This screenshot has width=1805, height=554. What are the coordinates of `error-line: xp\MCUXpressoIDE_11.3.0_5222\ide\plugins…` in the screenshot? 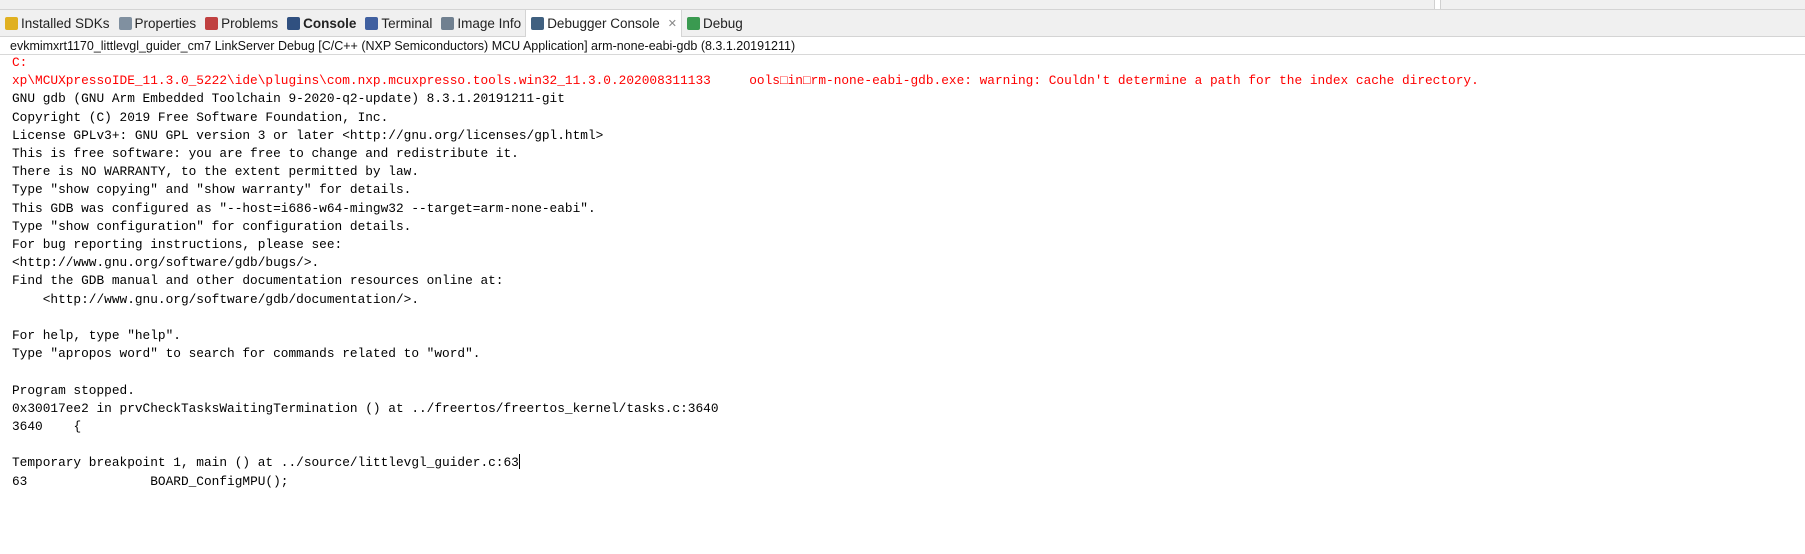 It's located at (745, 81).